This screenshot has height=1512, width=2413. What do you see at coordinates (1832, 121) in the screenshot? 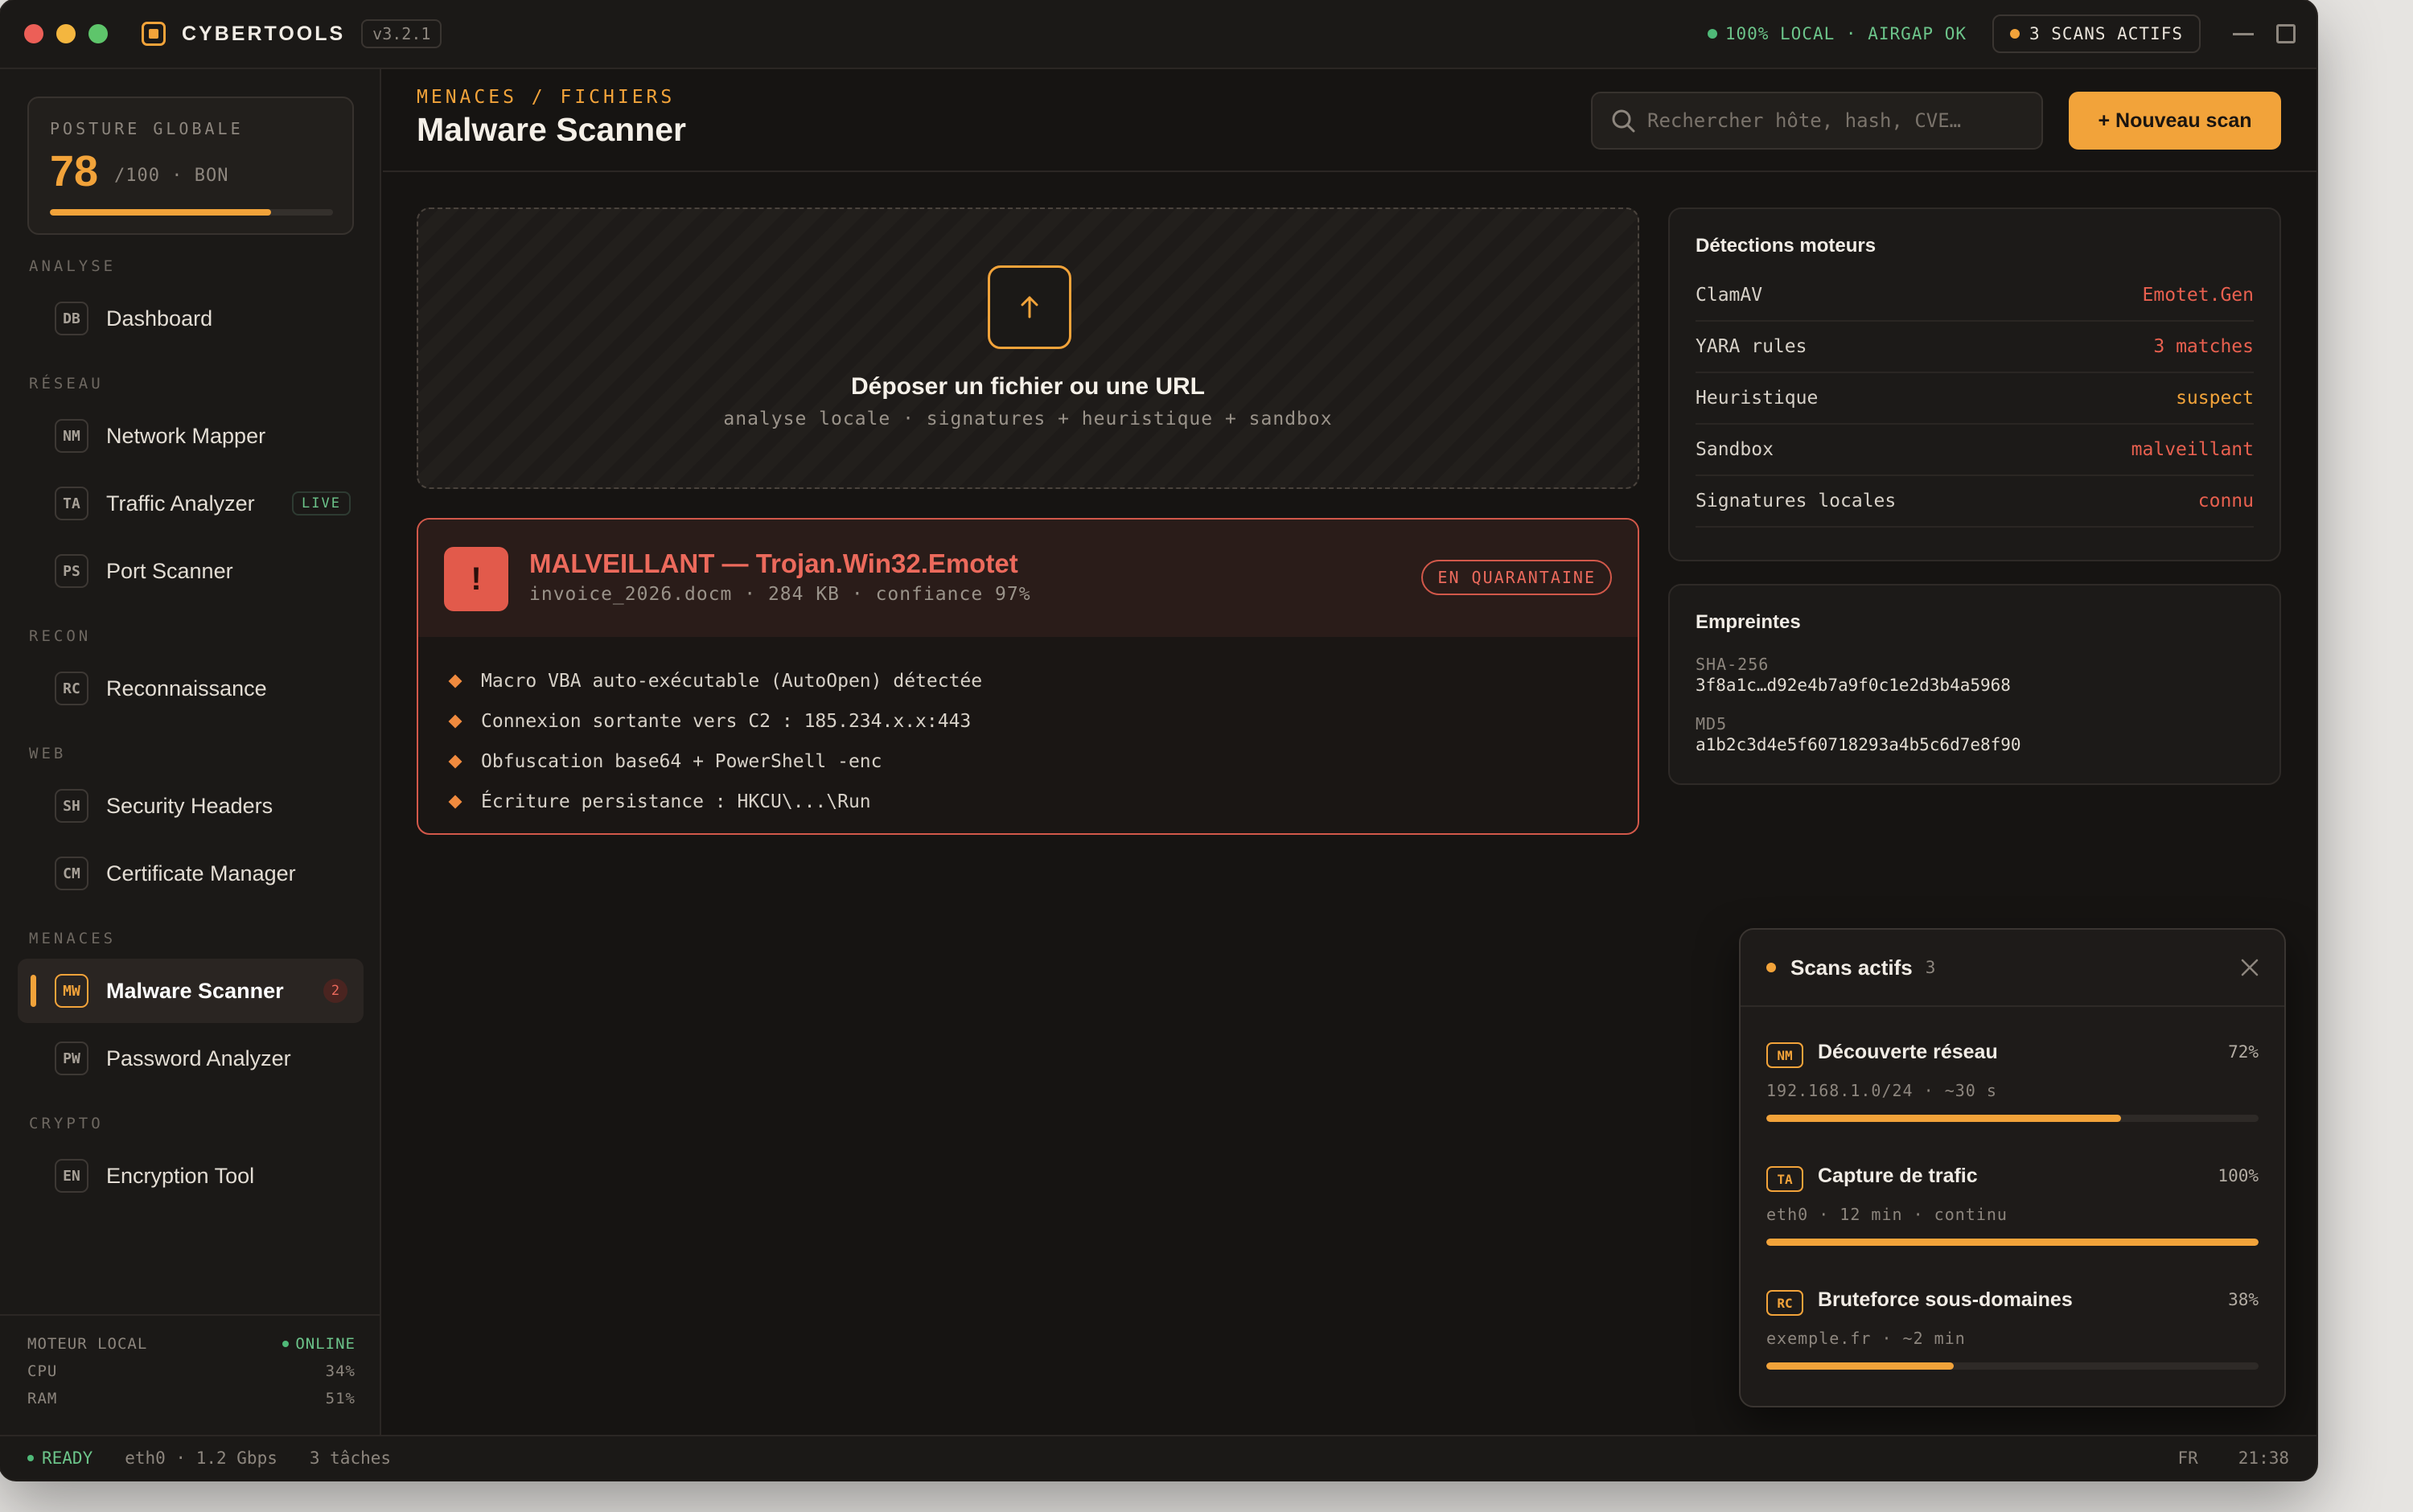
I see `search-input` at bounding box center [1832, 121].